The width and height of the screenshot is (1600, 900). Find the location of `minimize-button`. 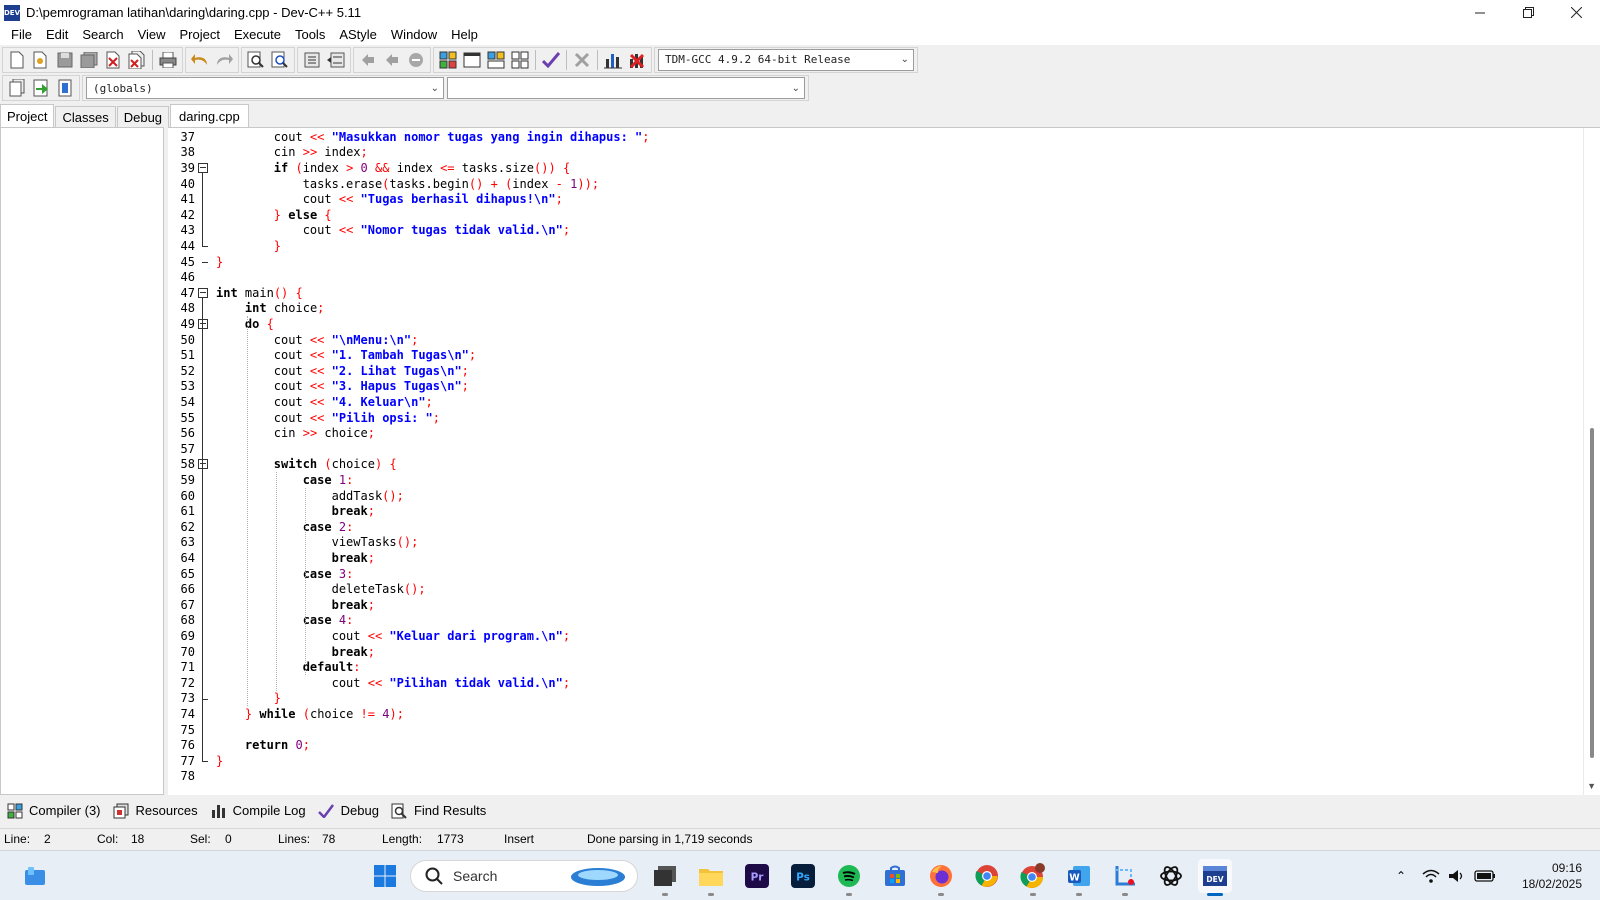

minimize-button is located at coordinates (1480, 12).